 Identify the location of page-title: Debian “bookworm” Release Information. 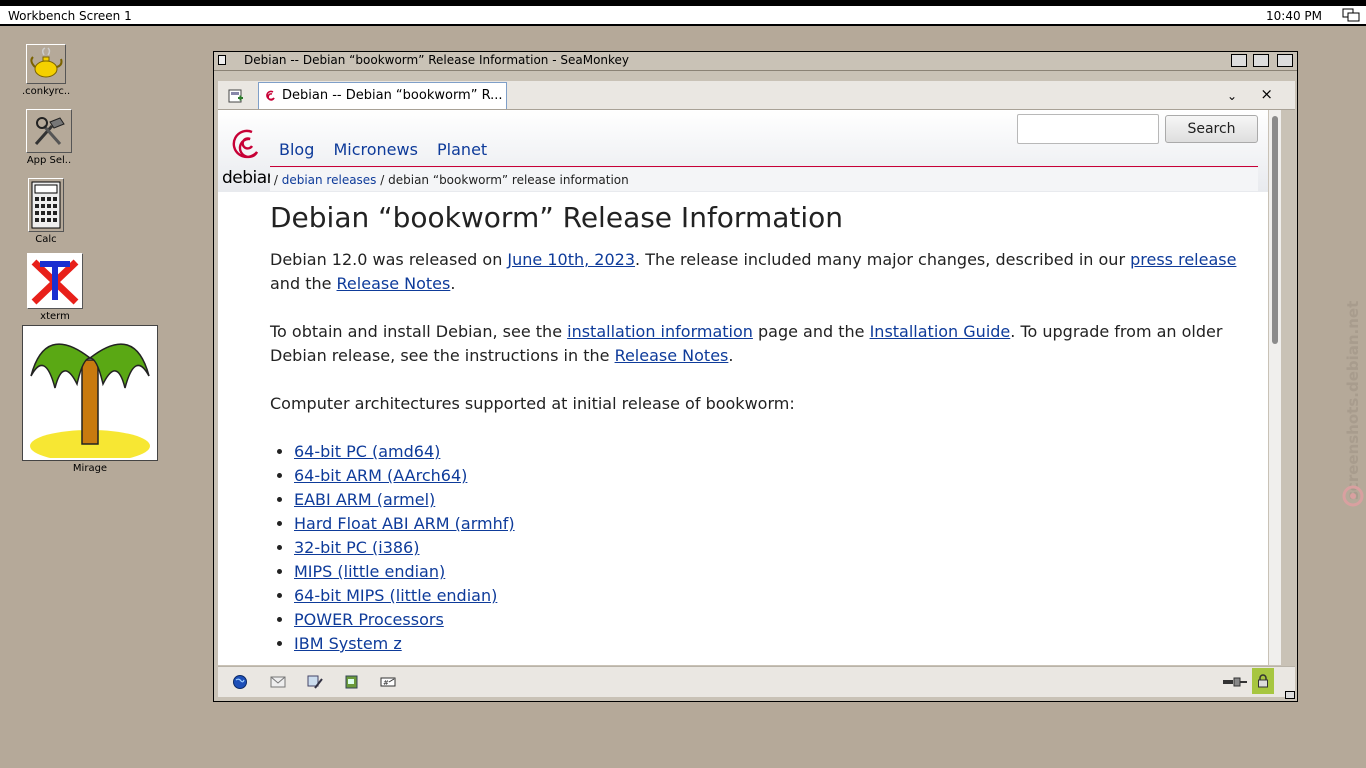
(557, 217).